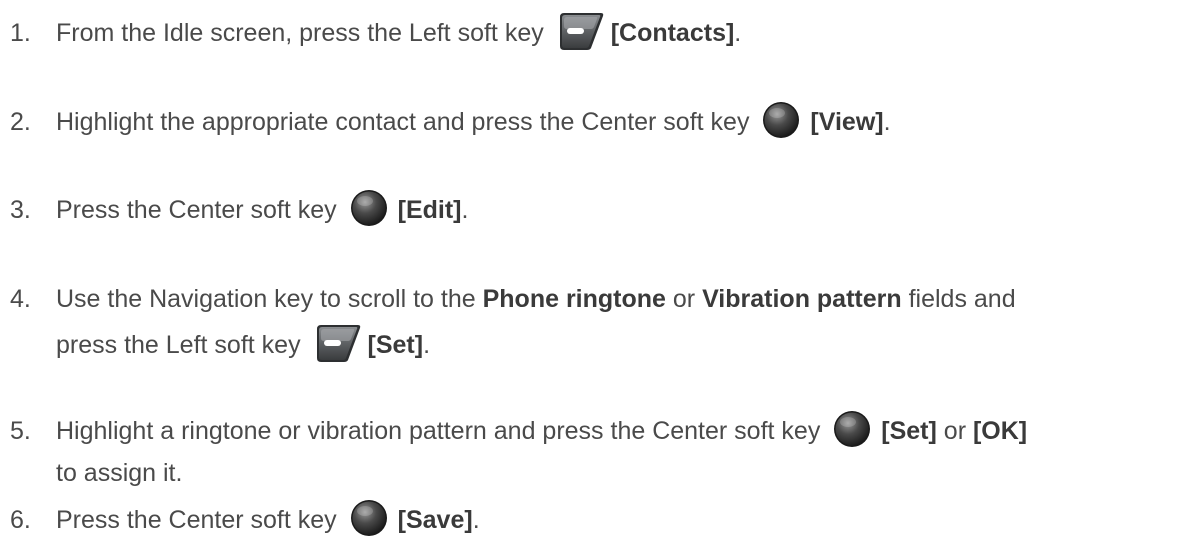 The width and height of the screenshot is (1202, 557). I want to click on action-label: [View], so click(847, 122).